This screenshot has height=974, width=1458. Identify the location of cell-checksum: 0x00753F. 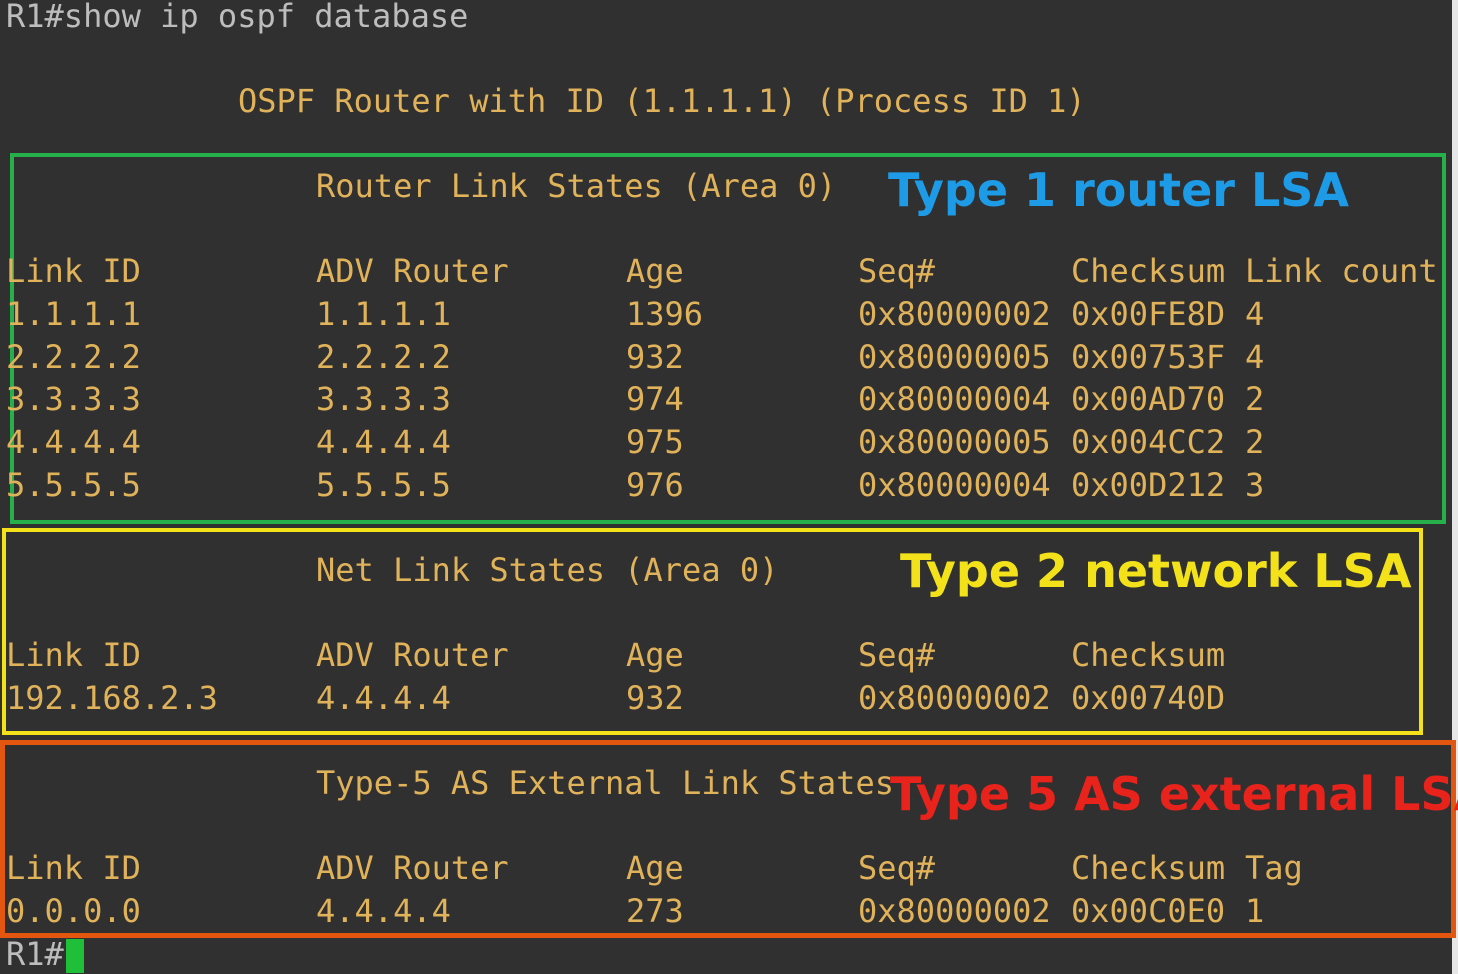
(1148, 357).